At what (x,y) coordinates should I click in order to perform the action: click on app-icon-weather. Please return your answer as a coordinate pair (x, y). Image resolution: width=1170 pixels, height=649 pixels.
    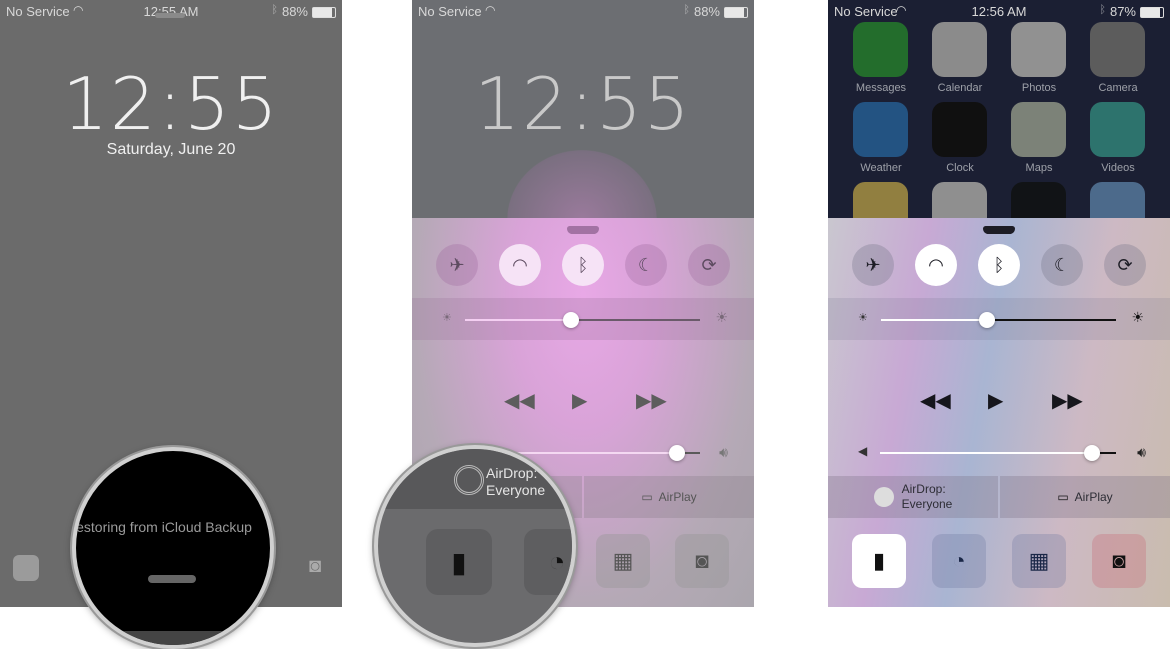
    Looking at the image, I should click on (880, 129).